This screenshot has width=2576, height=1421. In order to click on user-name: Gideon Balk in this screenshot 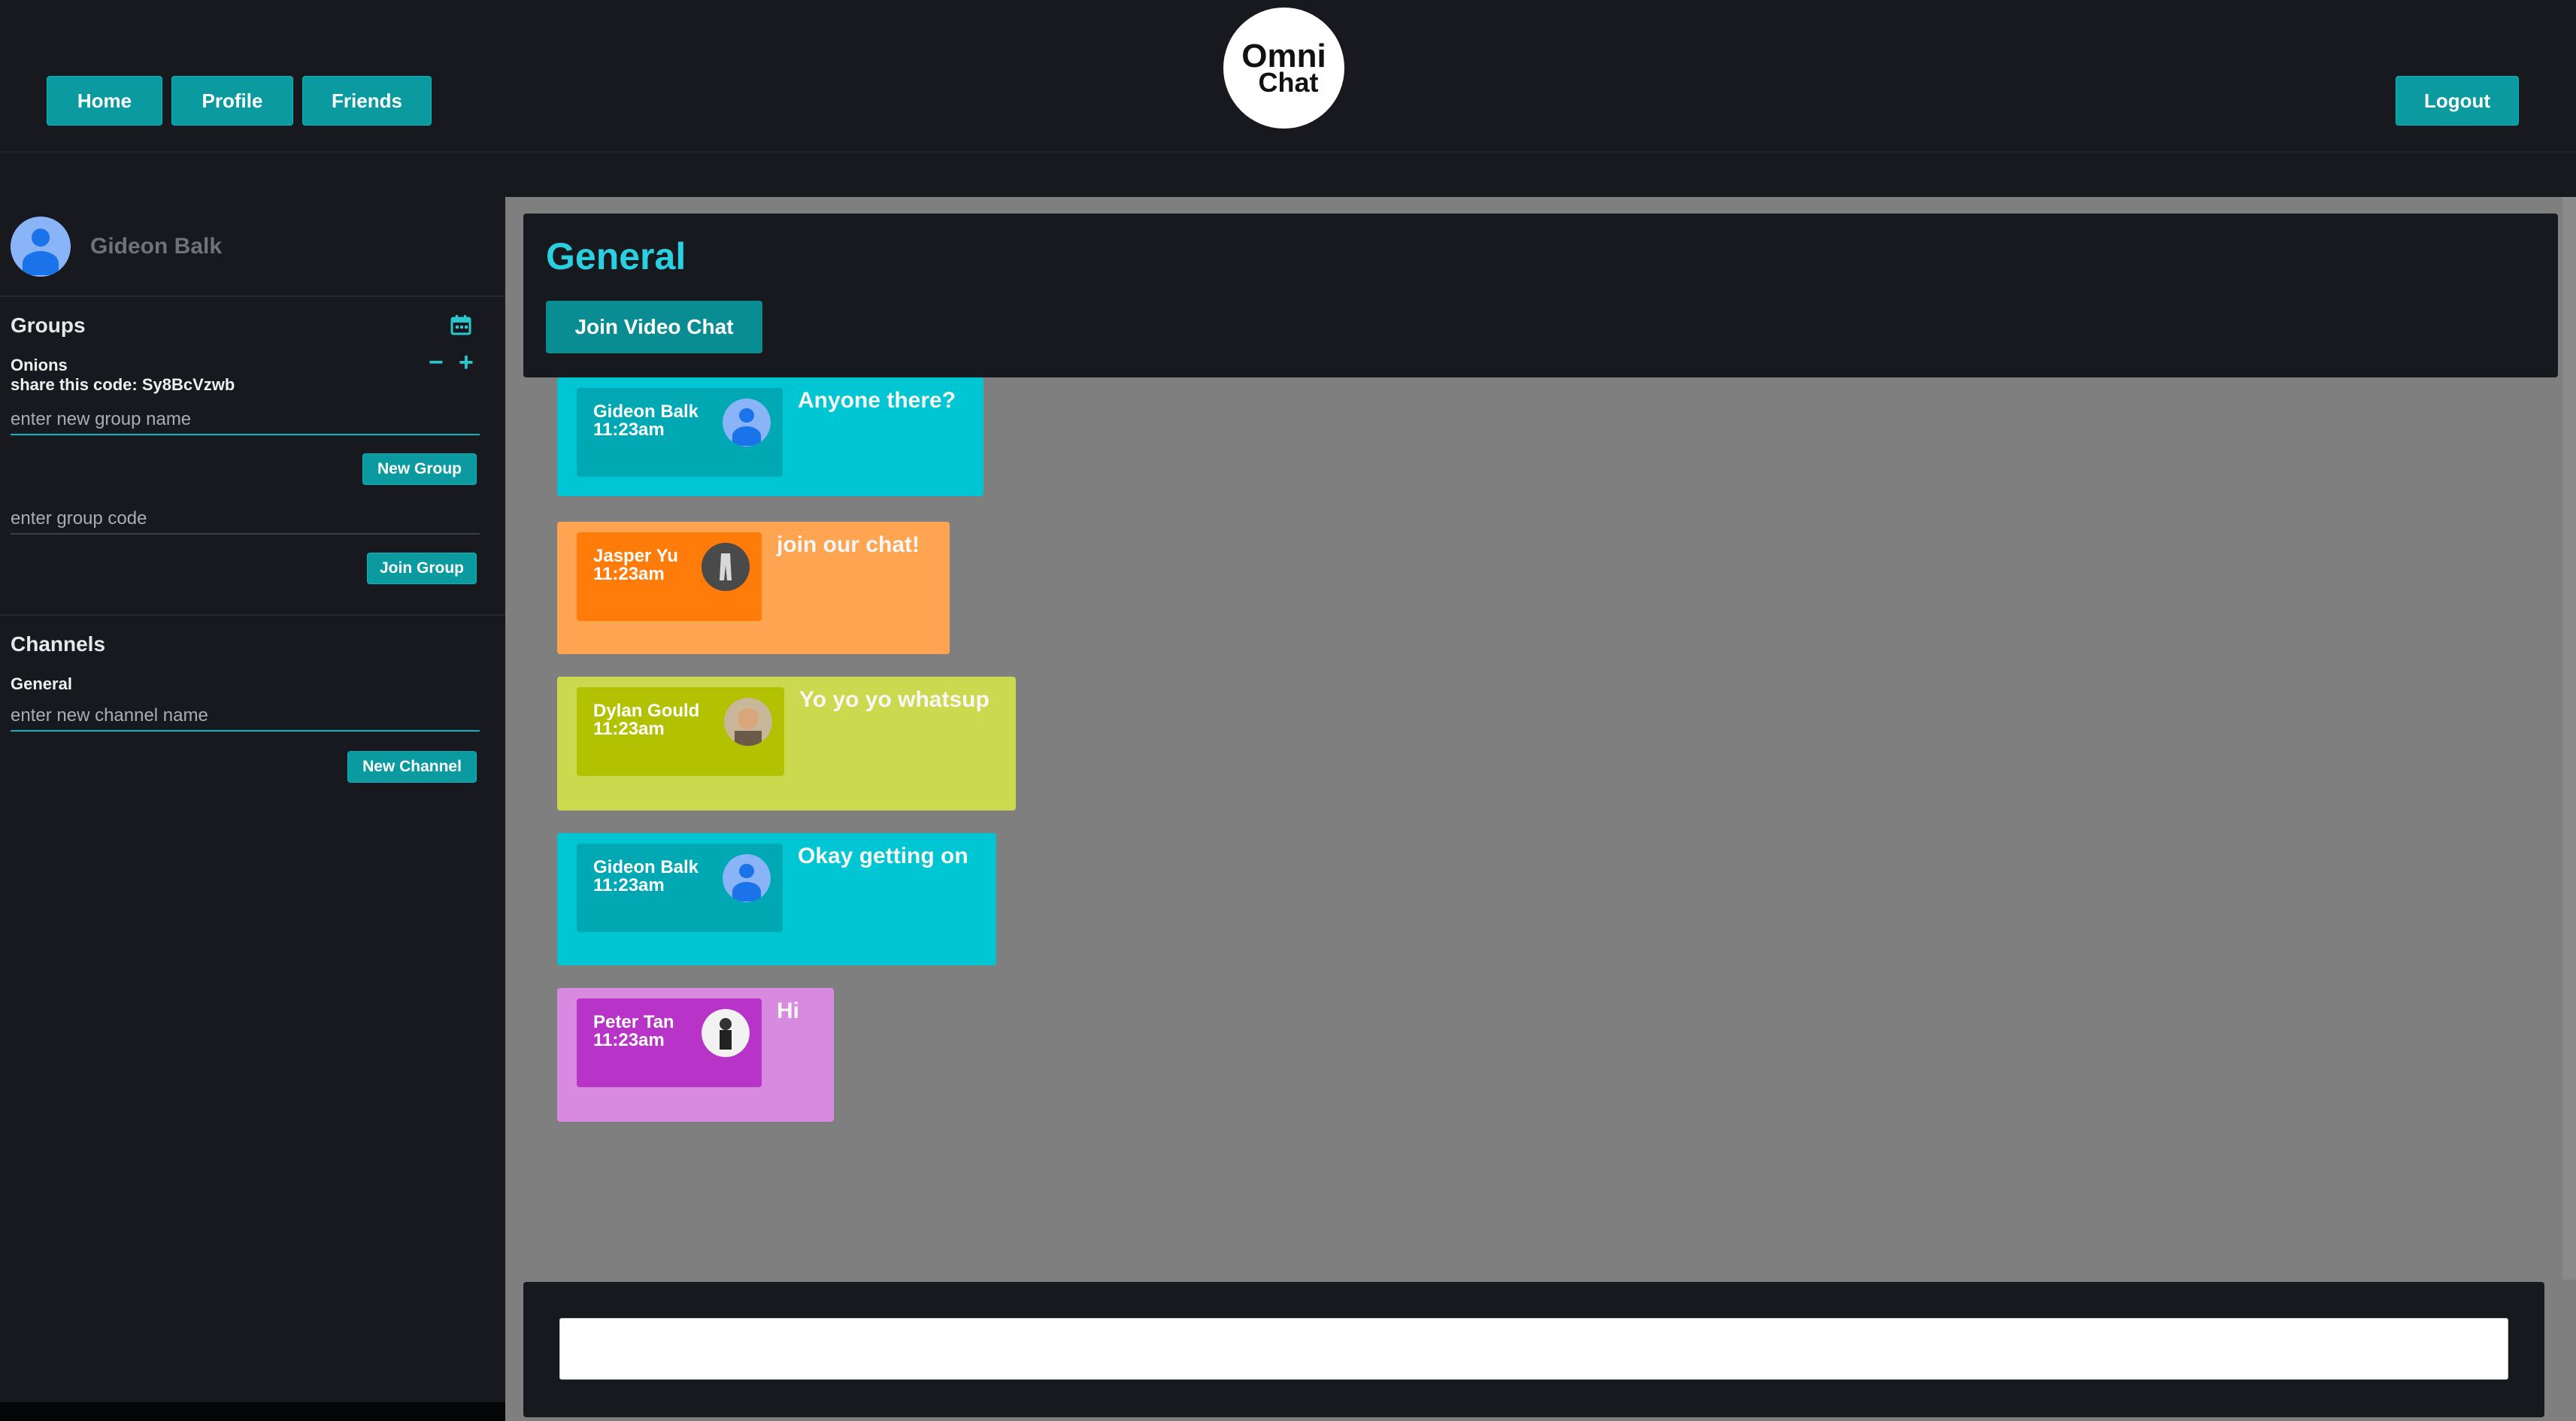, I will do `click(156, 246)`.